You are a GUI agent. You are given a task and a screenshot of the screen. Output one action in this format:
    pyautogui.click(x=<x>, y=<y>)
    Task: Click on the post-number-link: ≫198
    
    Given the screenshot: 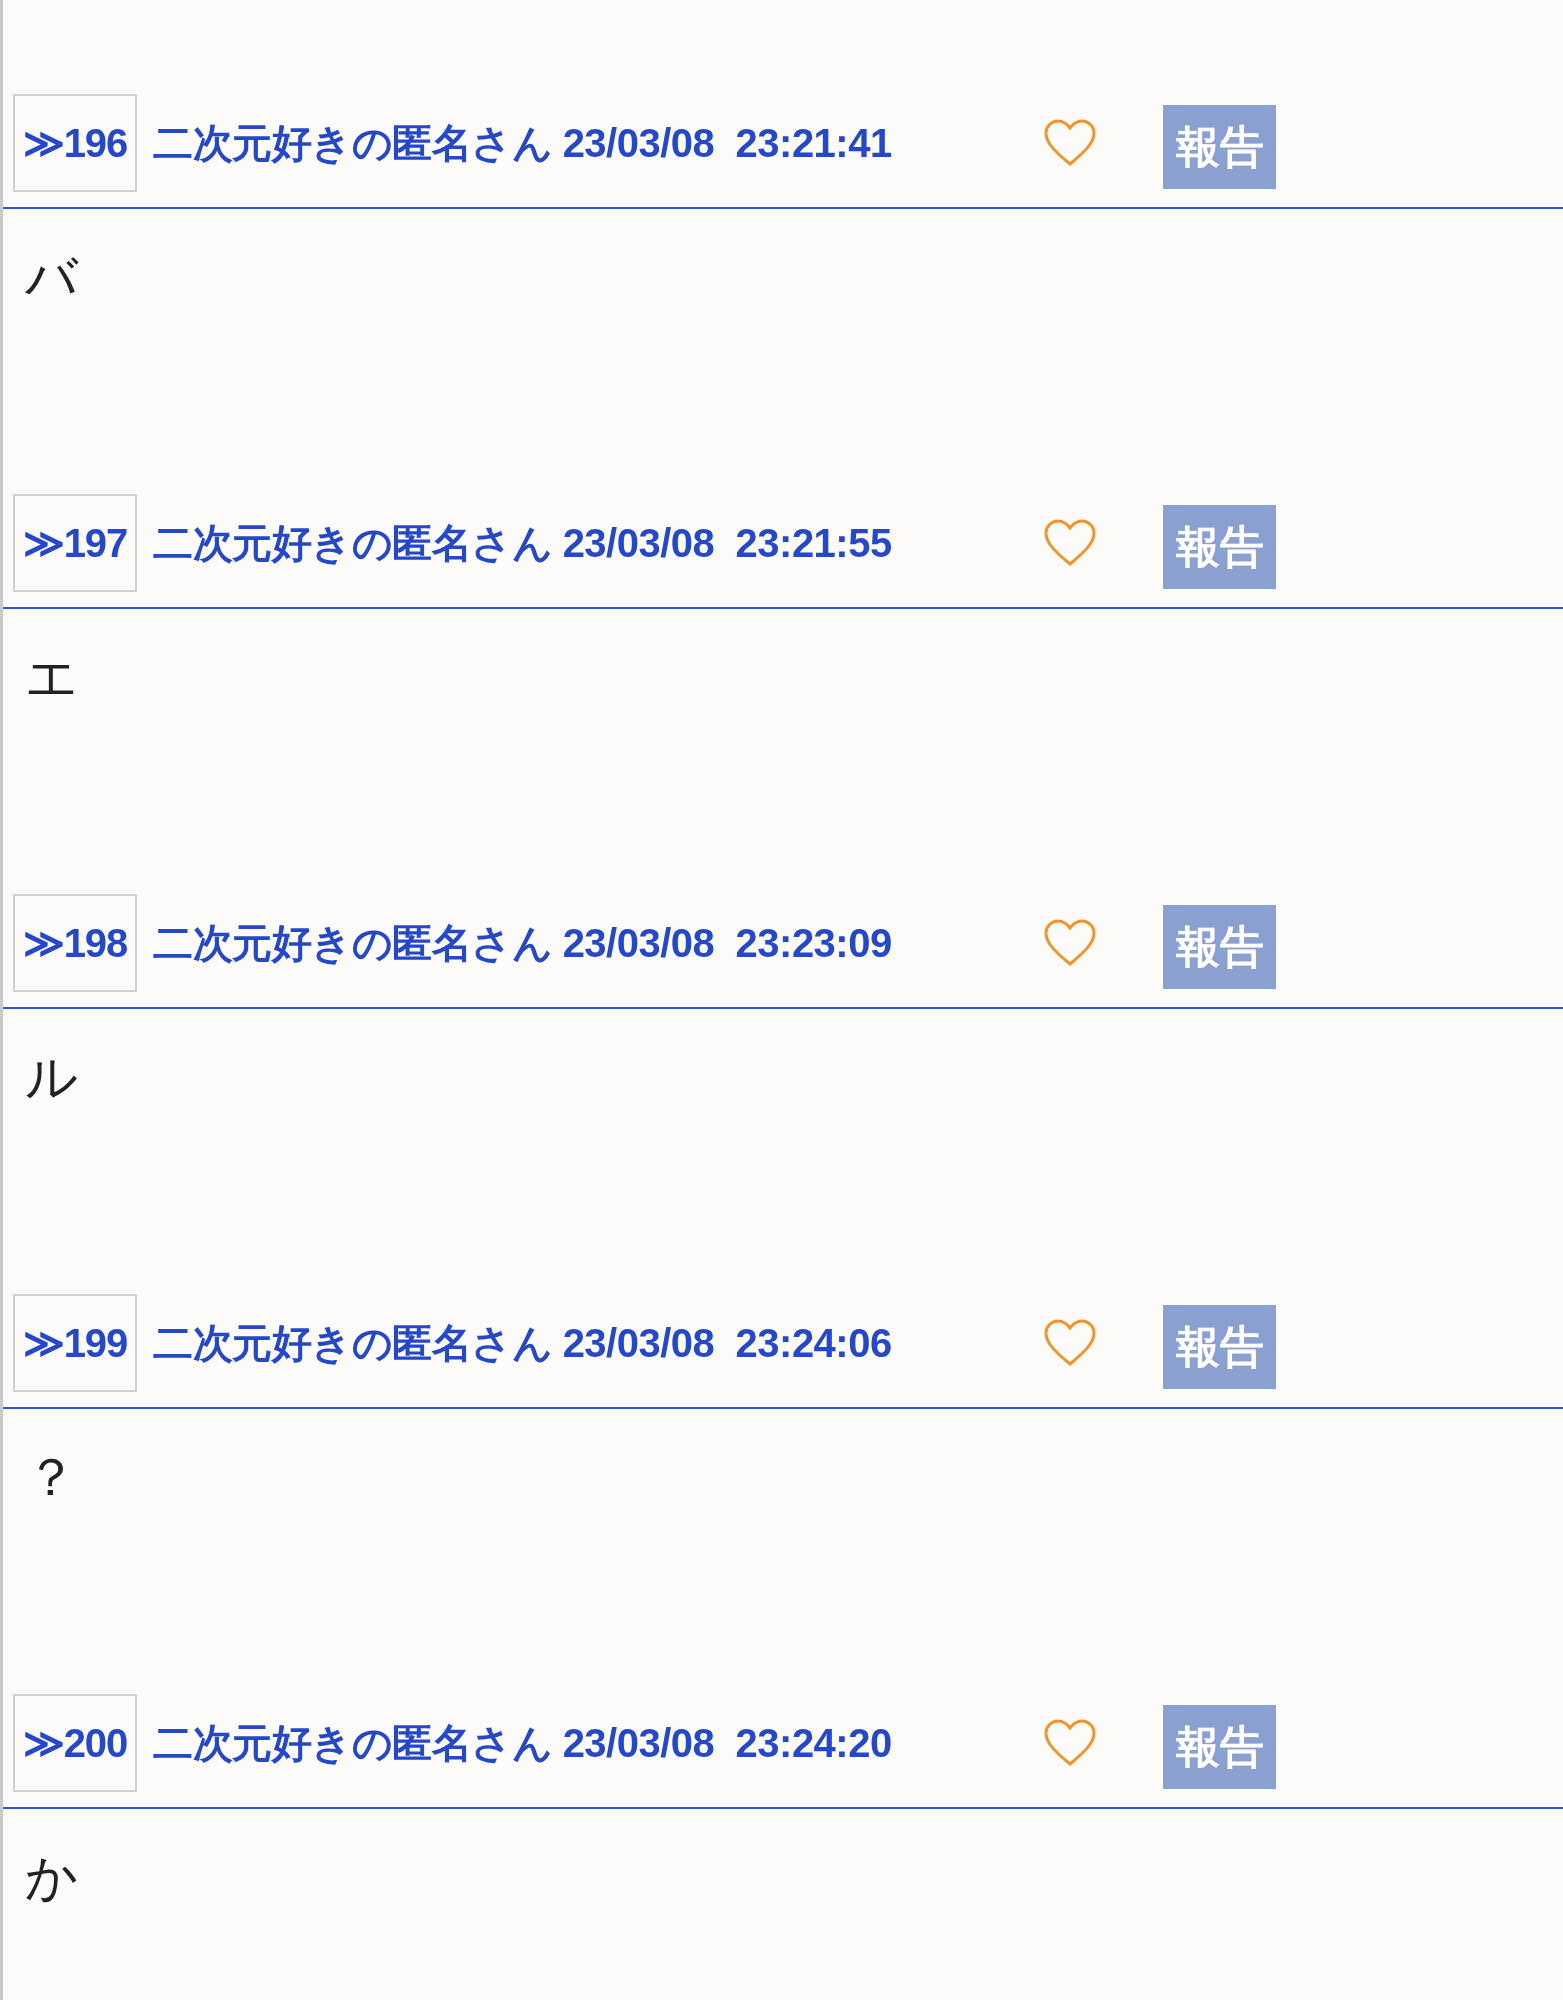 What is the action you would take?
    pyautogui.click(x=75, y=943)
    